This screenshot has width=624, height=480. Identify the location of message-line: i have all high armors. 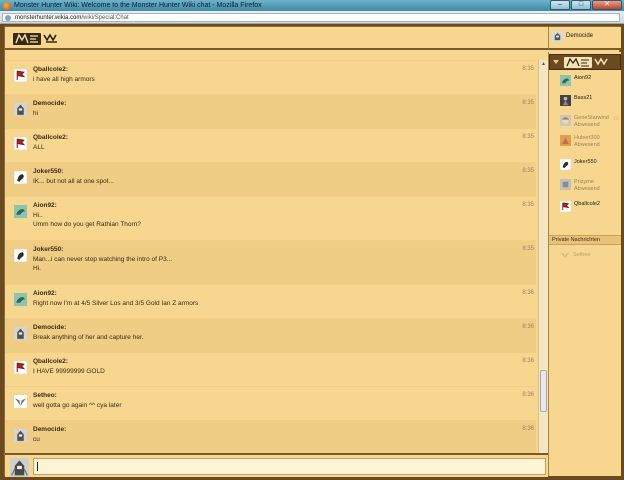
(64, 79).